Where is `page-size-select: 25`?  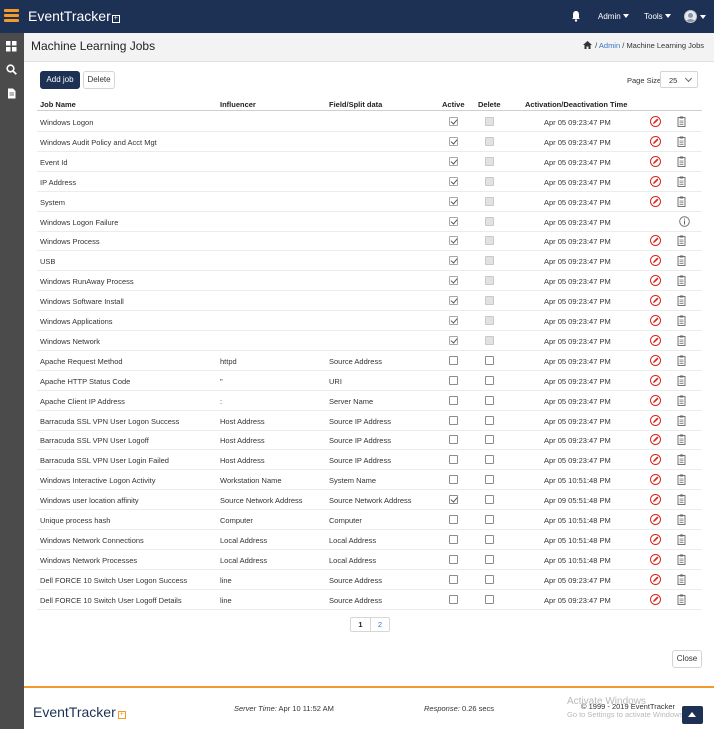 page-size-select: 25 is located at coordinates (679, 79).